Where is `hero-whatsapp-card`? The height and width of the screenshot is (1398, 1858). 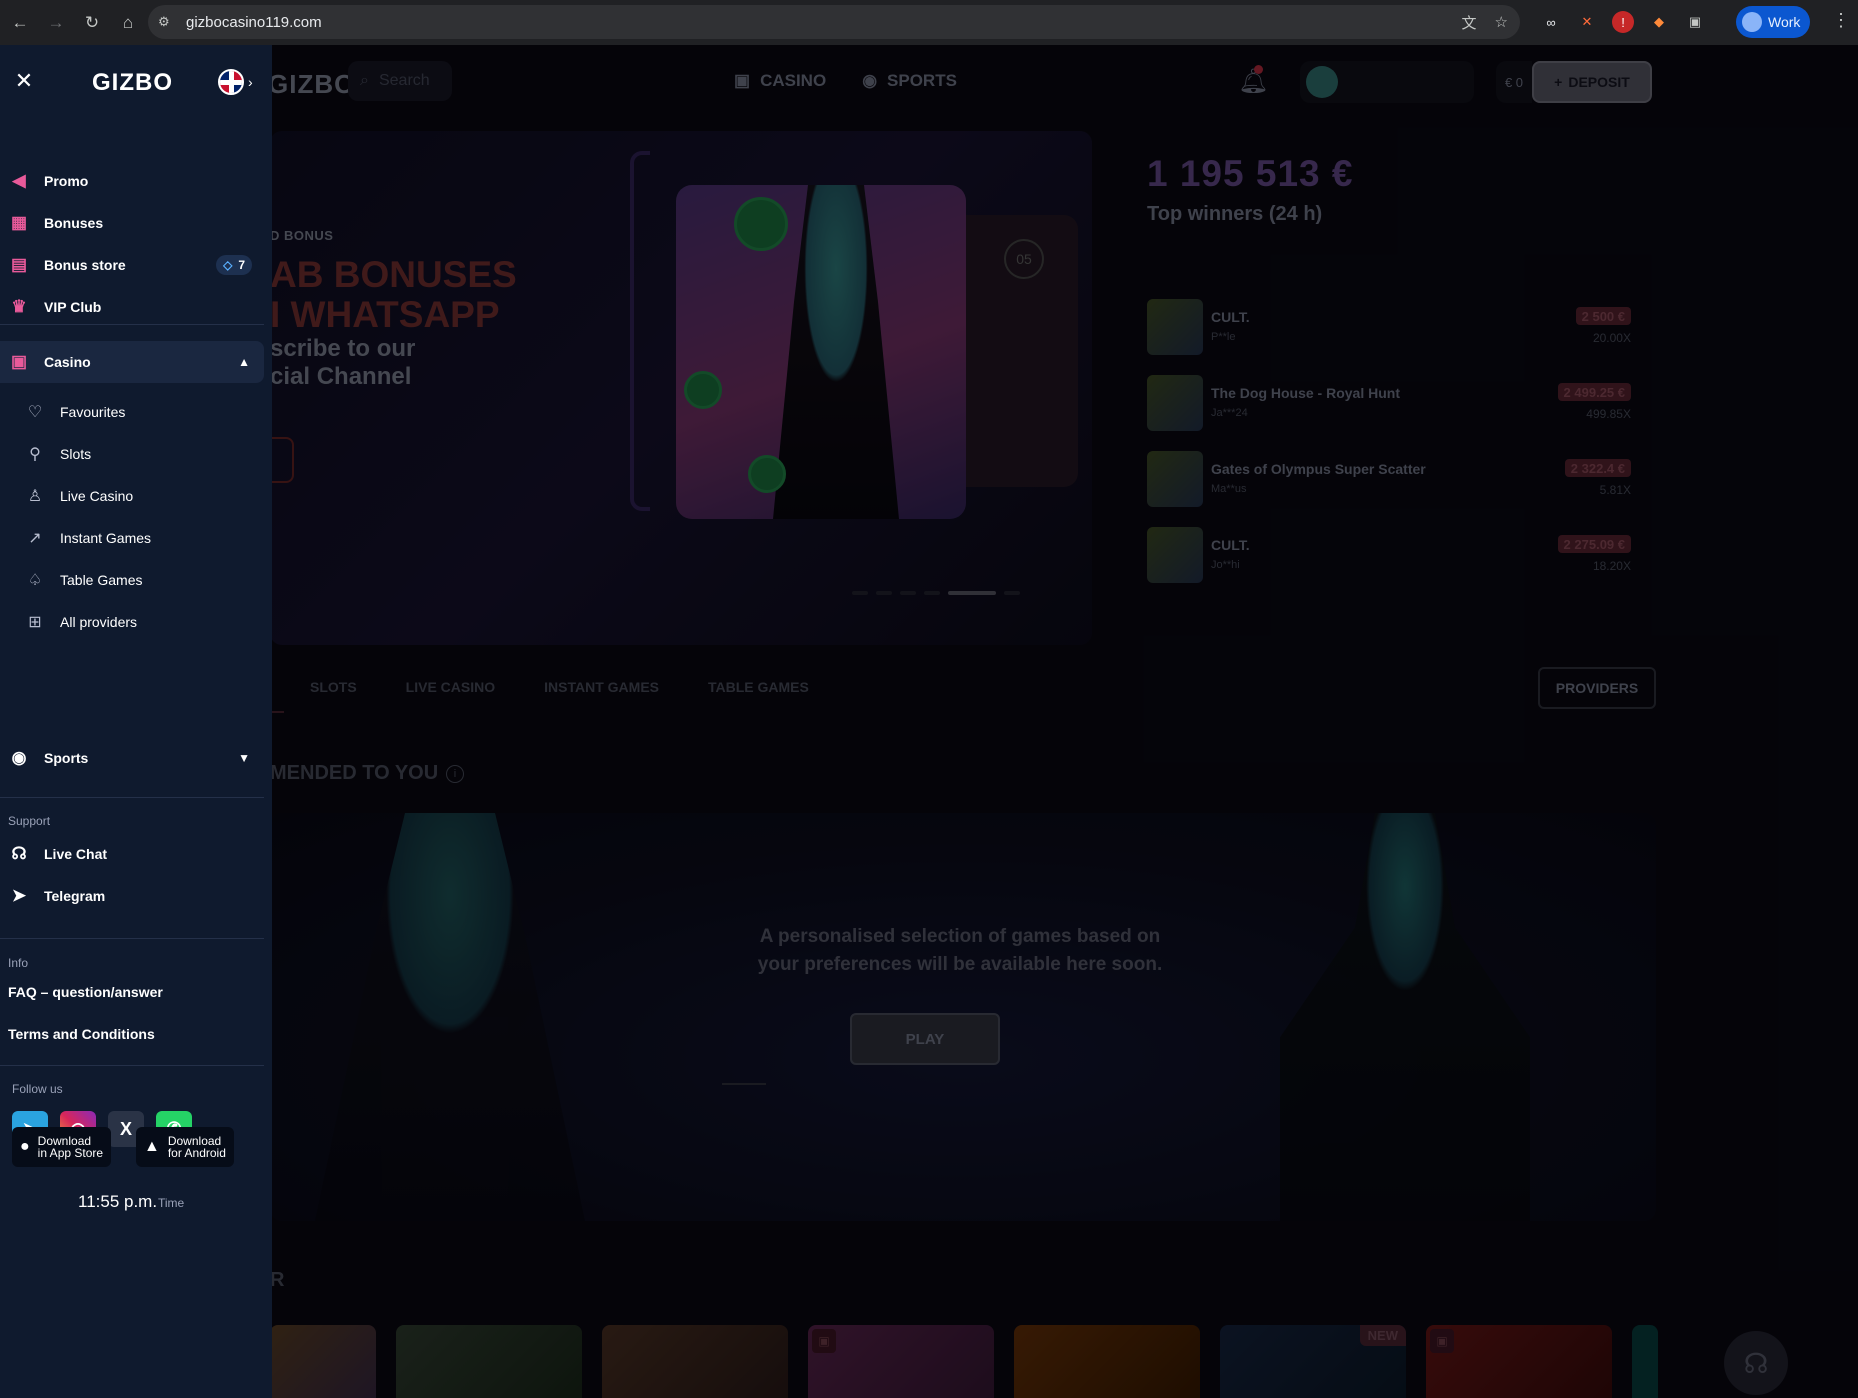 hero-whatsapp-card is located at coordinates (821, 352).